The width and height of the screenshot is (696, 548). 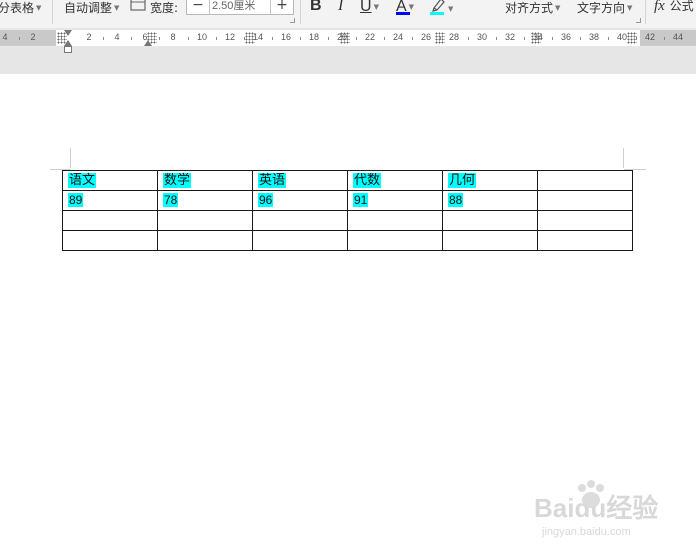 What do you see at coordinates (341, 37) in the screenshot?
I see `ruler-number: 20` at bounding box center [341, 37].